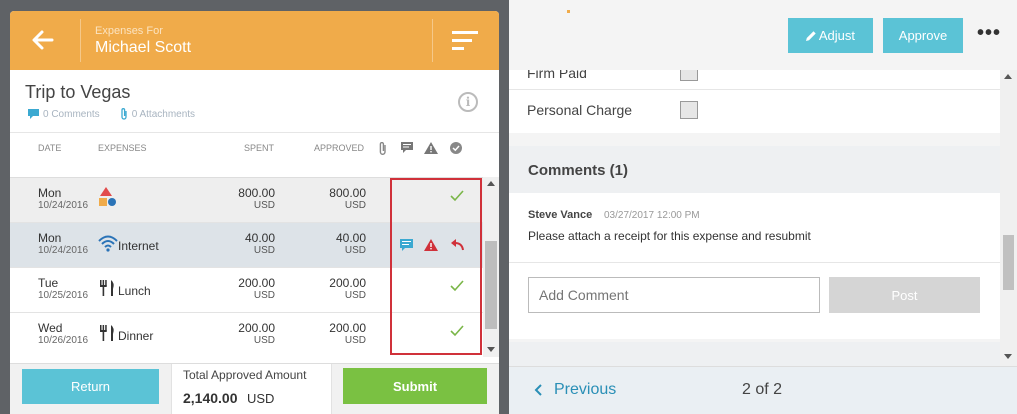 The image size is (1017, 414). Describe the element at coordinates (538, 390) in the screenshot. I see `chevron-left-icon` at that location.